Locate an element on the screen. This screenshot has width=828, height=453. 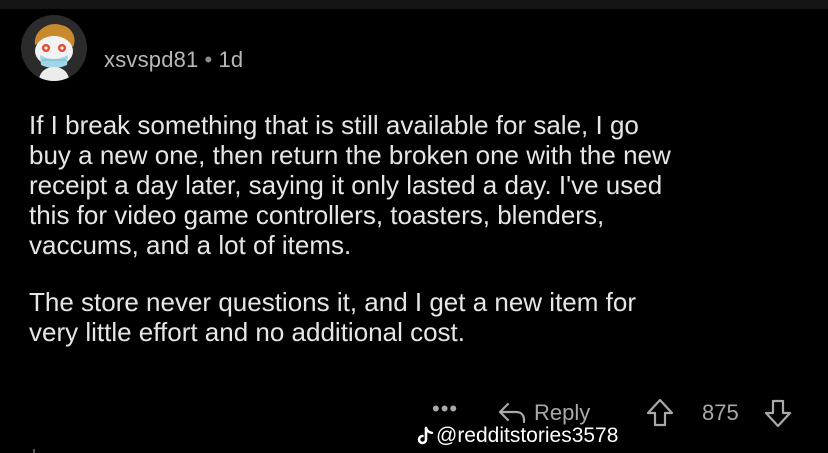
upvote-button is located at coordinates (660, 415).